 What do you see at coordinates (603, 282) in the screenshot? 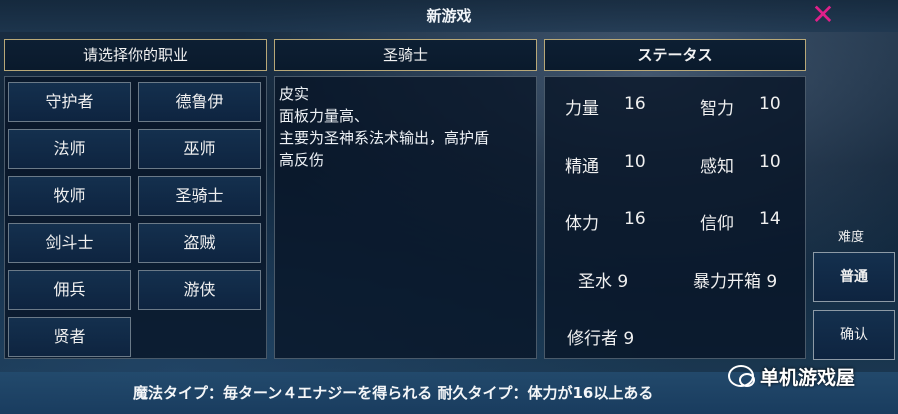
I see `stat-holy-water: 圣水 9` at bounding box center [603, 282].